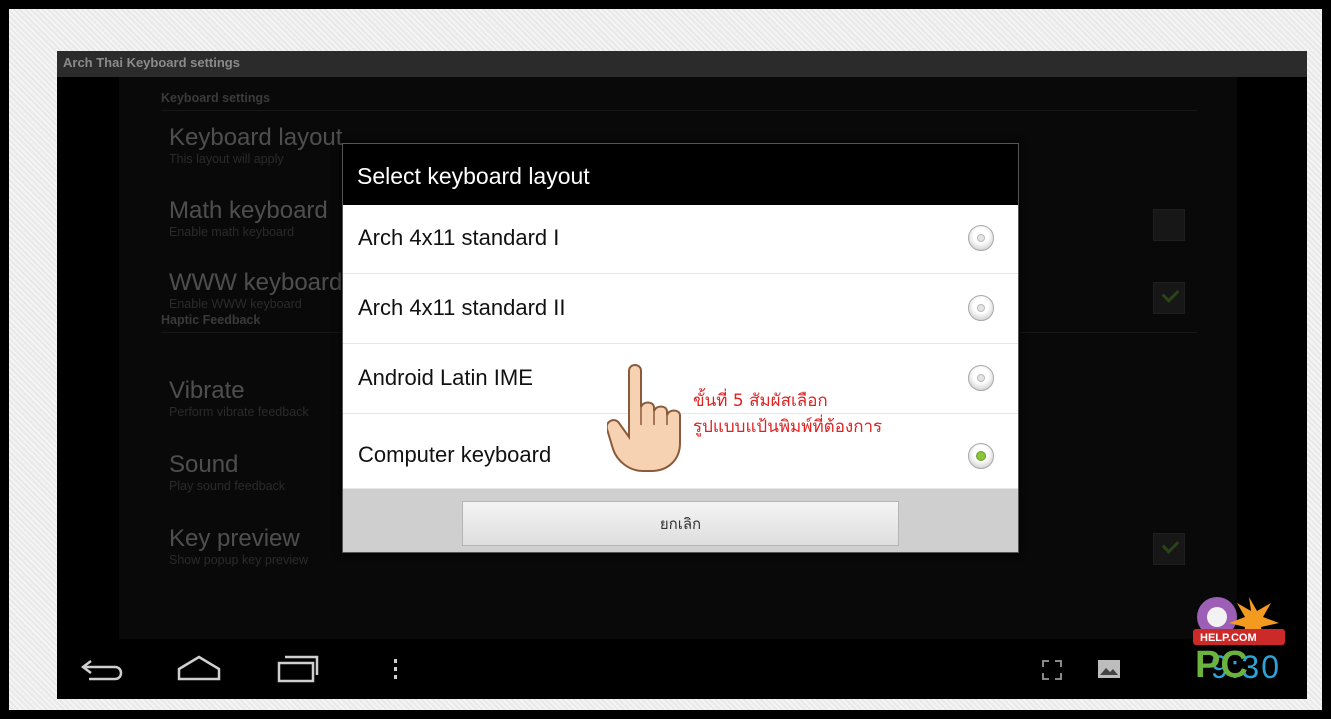 Image resolution: width=1331 pixels, height=719 pixels. I want to click on dialog-footer: ยกเลิก, so click(680, 520).